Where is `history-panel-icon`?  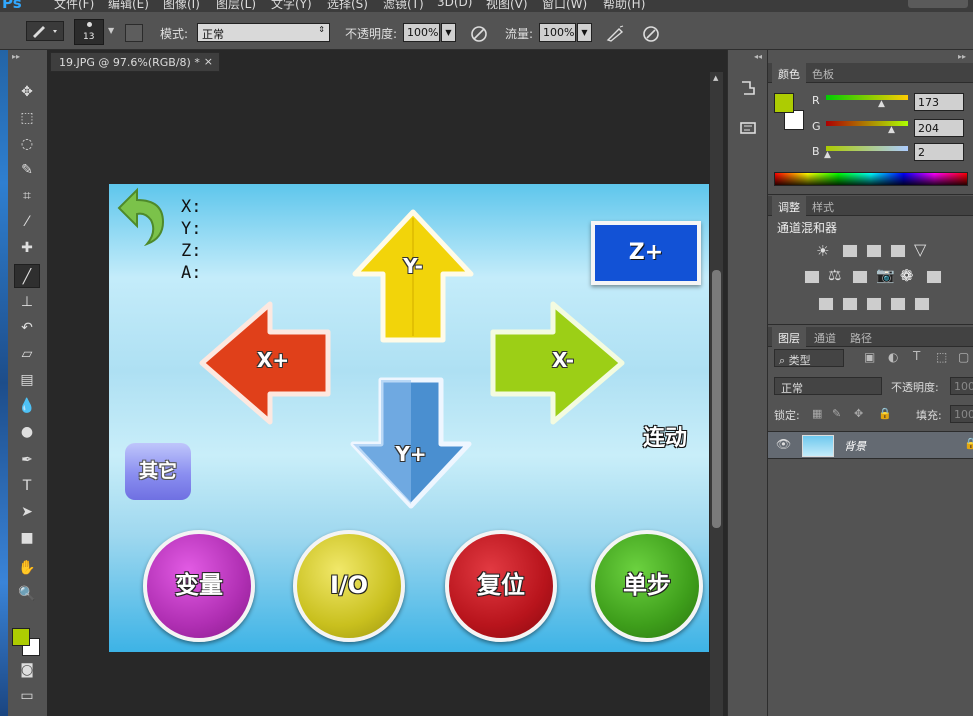 history-panel-icon is located at coordinates (748, 88).